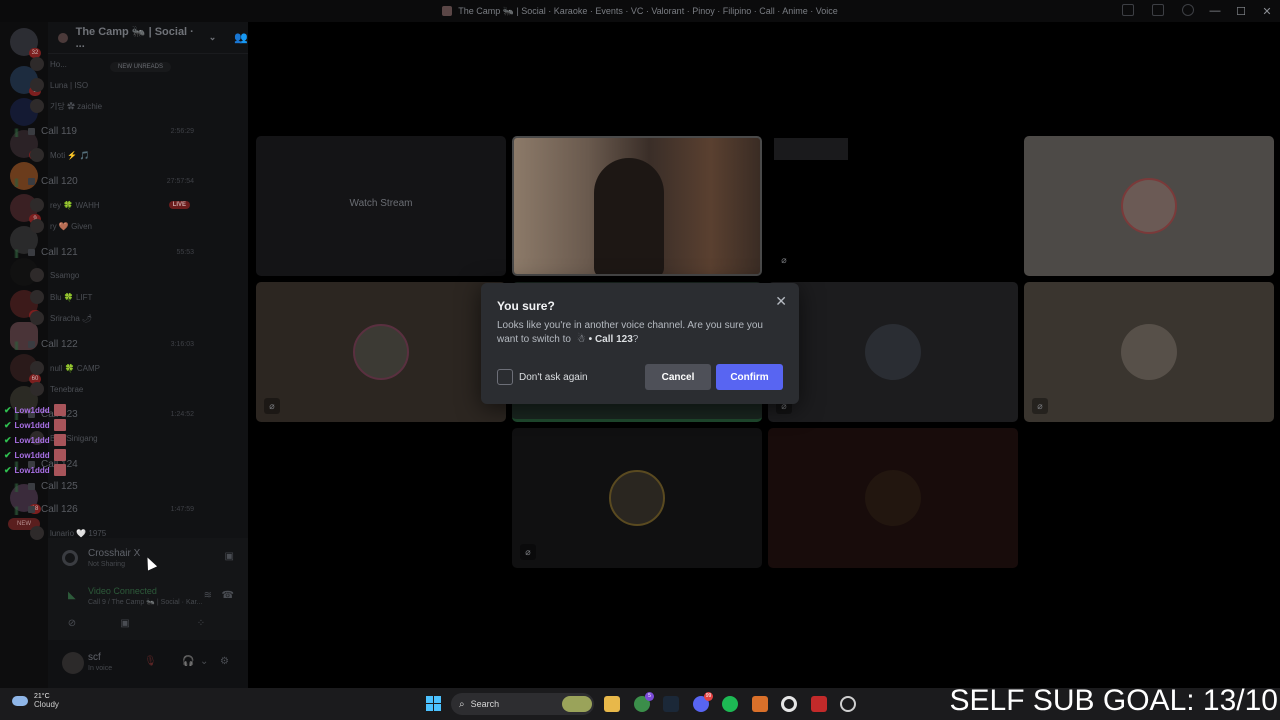  What do you see at coordinates (505, 377) in the screenshot?
I see `dont-ask-checkbox` at bounding box center [505, 377].